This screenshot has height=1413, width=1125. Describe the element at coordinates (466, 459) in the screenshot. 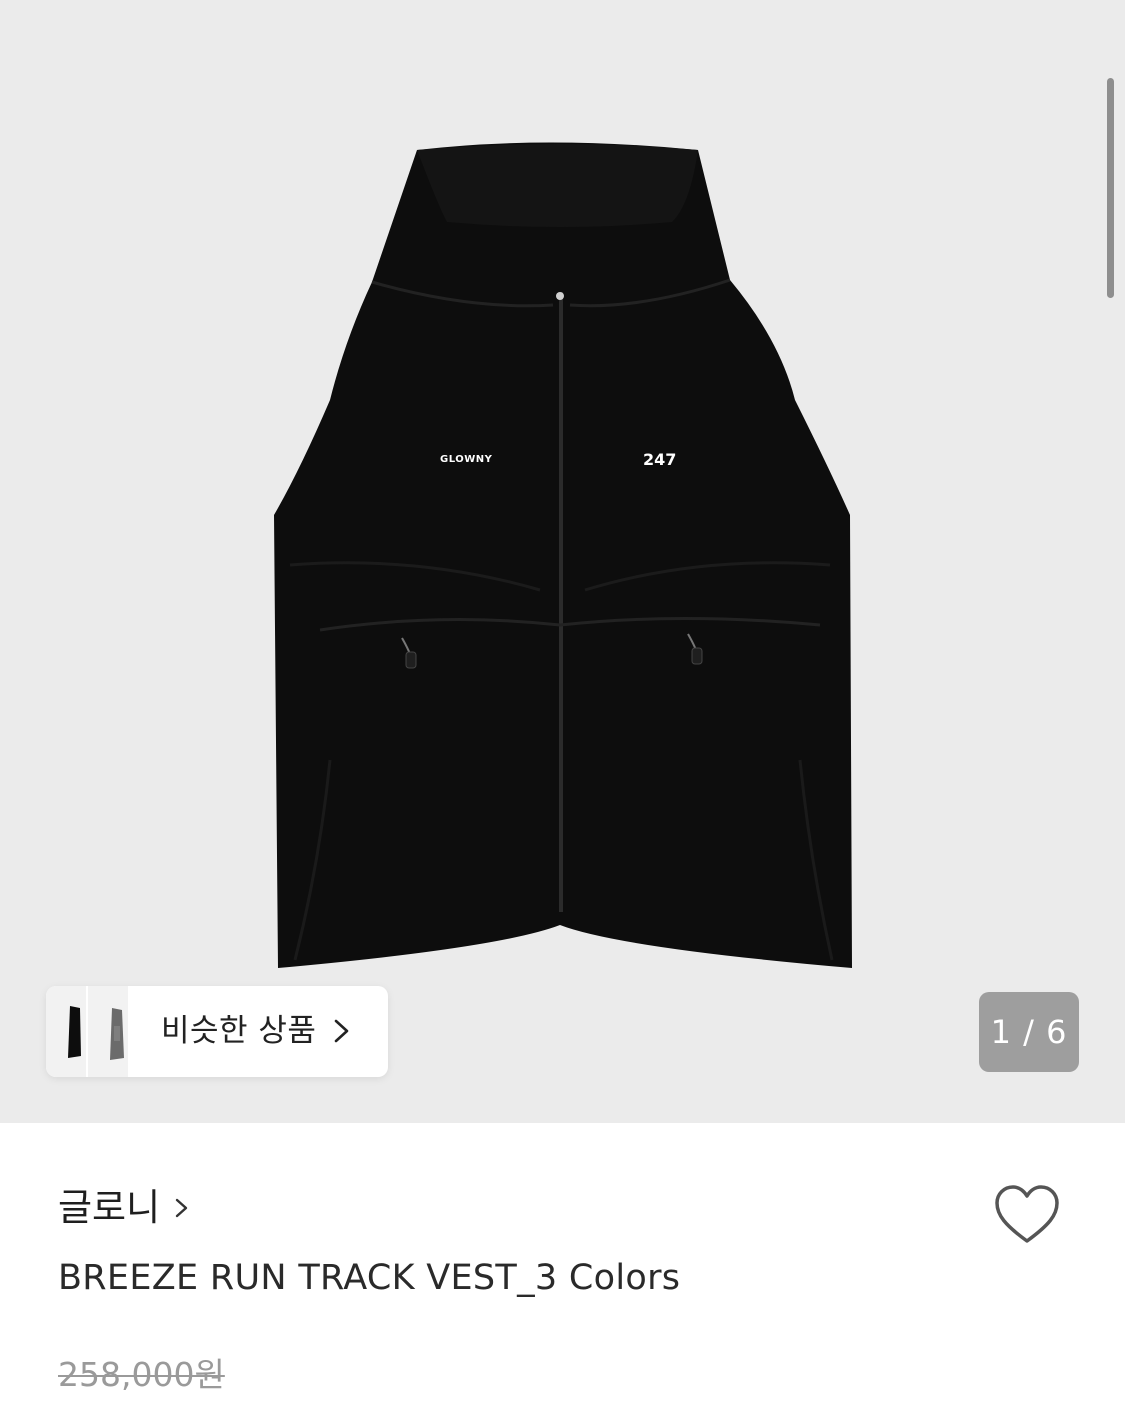

I see `garment-print-left: GLOWNY` at that location.